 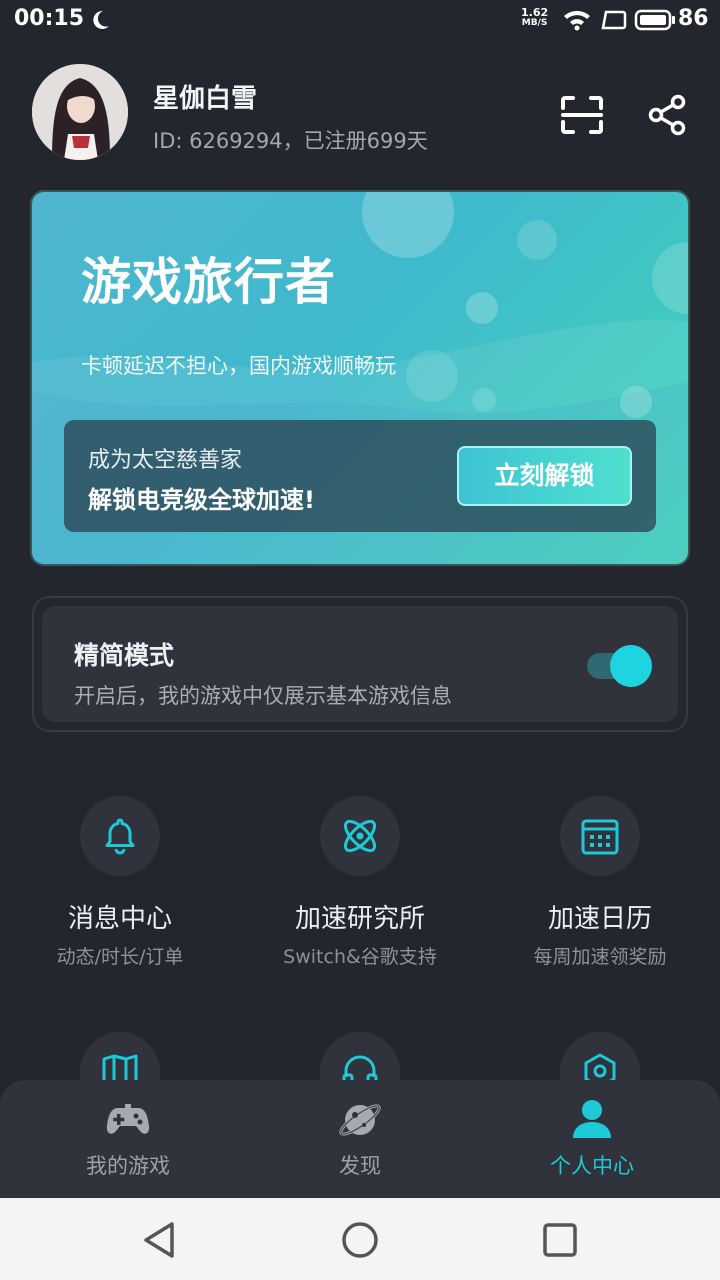 I want to click on speed-lab-item: 加速研究所 Switch&谷歌支持, so click(x=360, y=886).